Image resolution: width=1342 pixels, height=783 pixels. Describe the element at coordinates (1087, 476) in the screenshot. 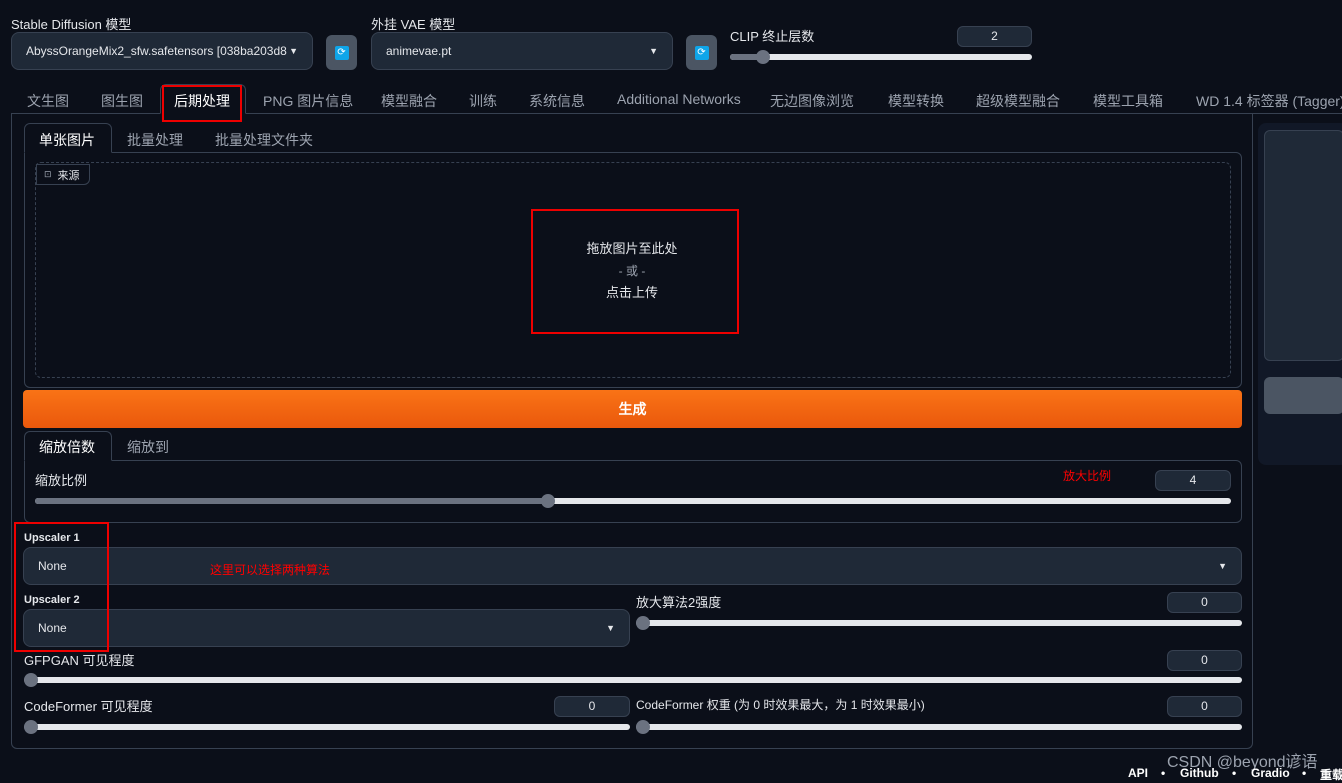

I see `annotation-scale: 放大比例` at that location.